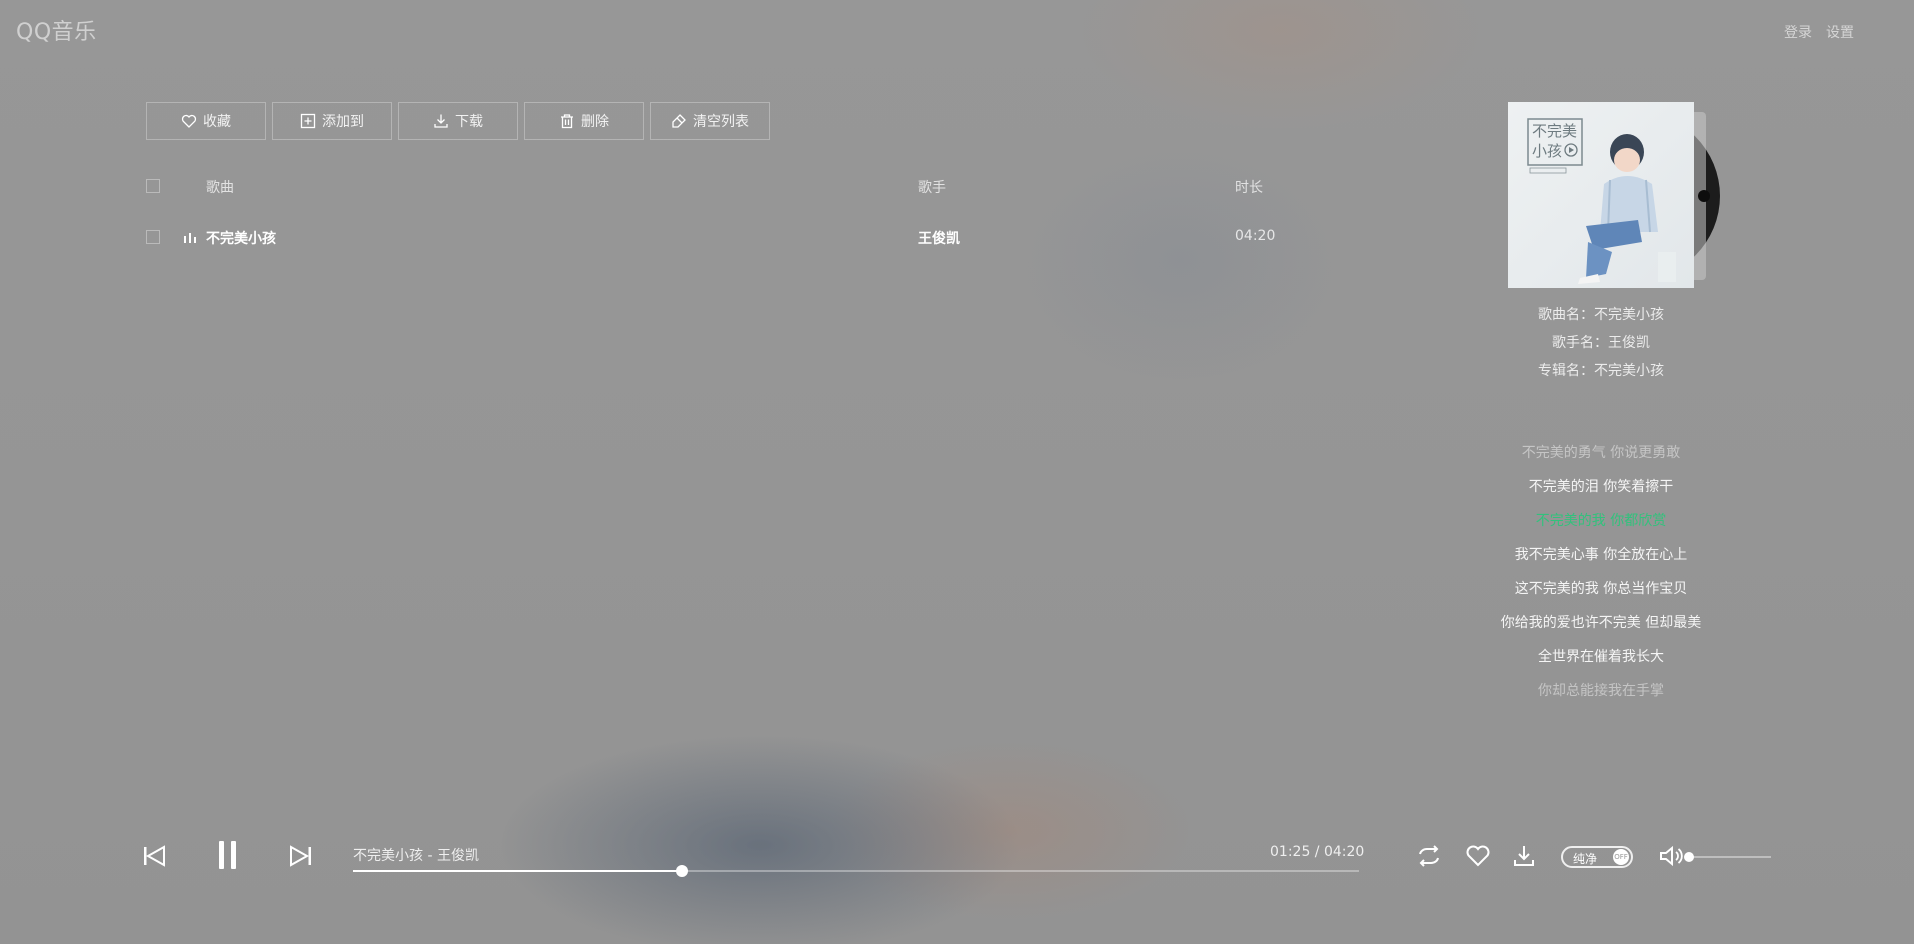  Describe the element at coordinates (1601, 343) in the screenshot. I see `singer-name-info: 歌手名：王俊凯` at that location.